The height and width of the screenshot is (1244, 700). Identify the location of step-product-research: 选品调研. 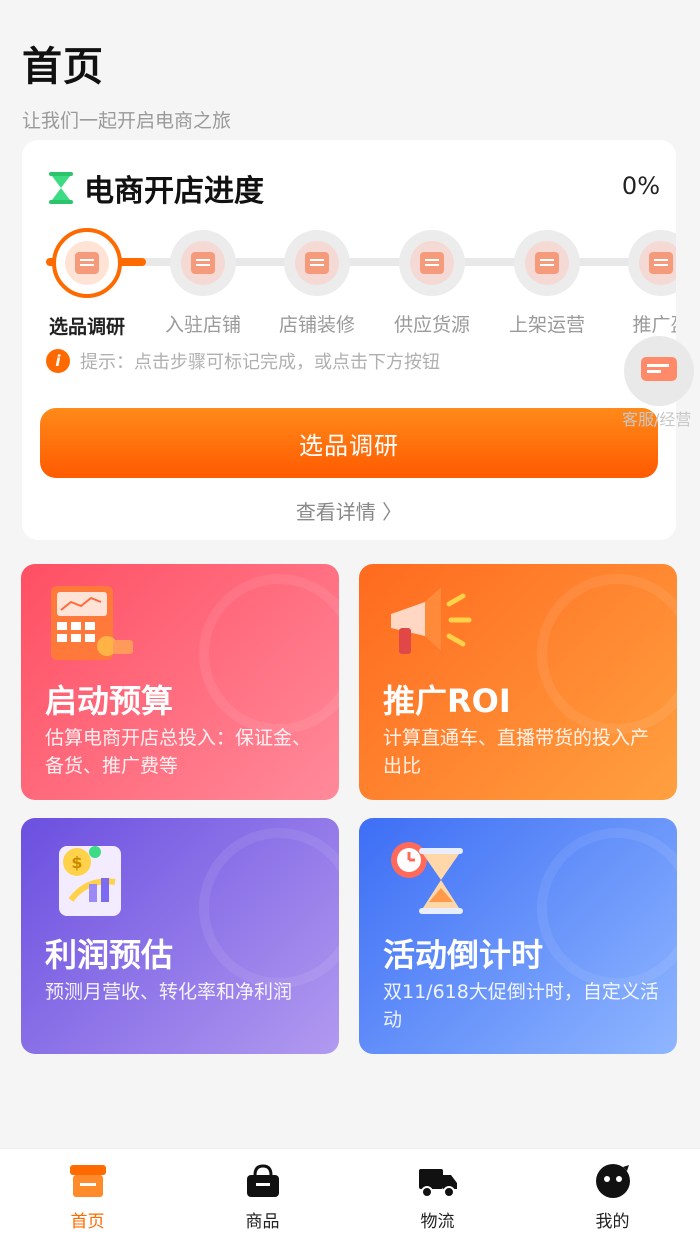
(87, 283).